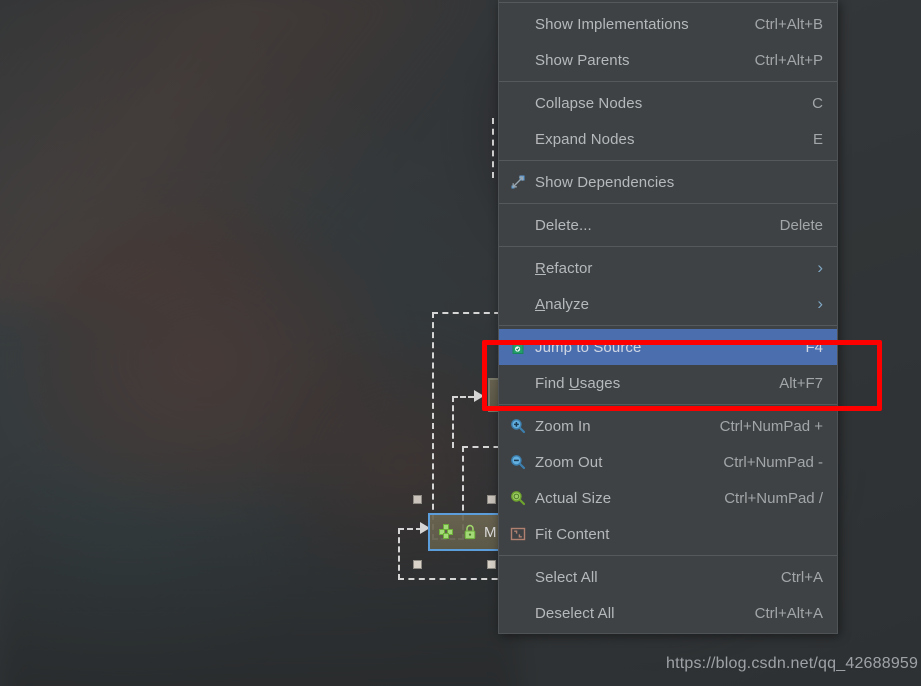 The image size is (921, 686). I want to click on menu-item-analyze: Analyze ›, so click(668, 304).